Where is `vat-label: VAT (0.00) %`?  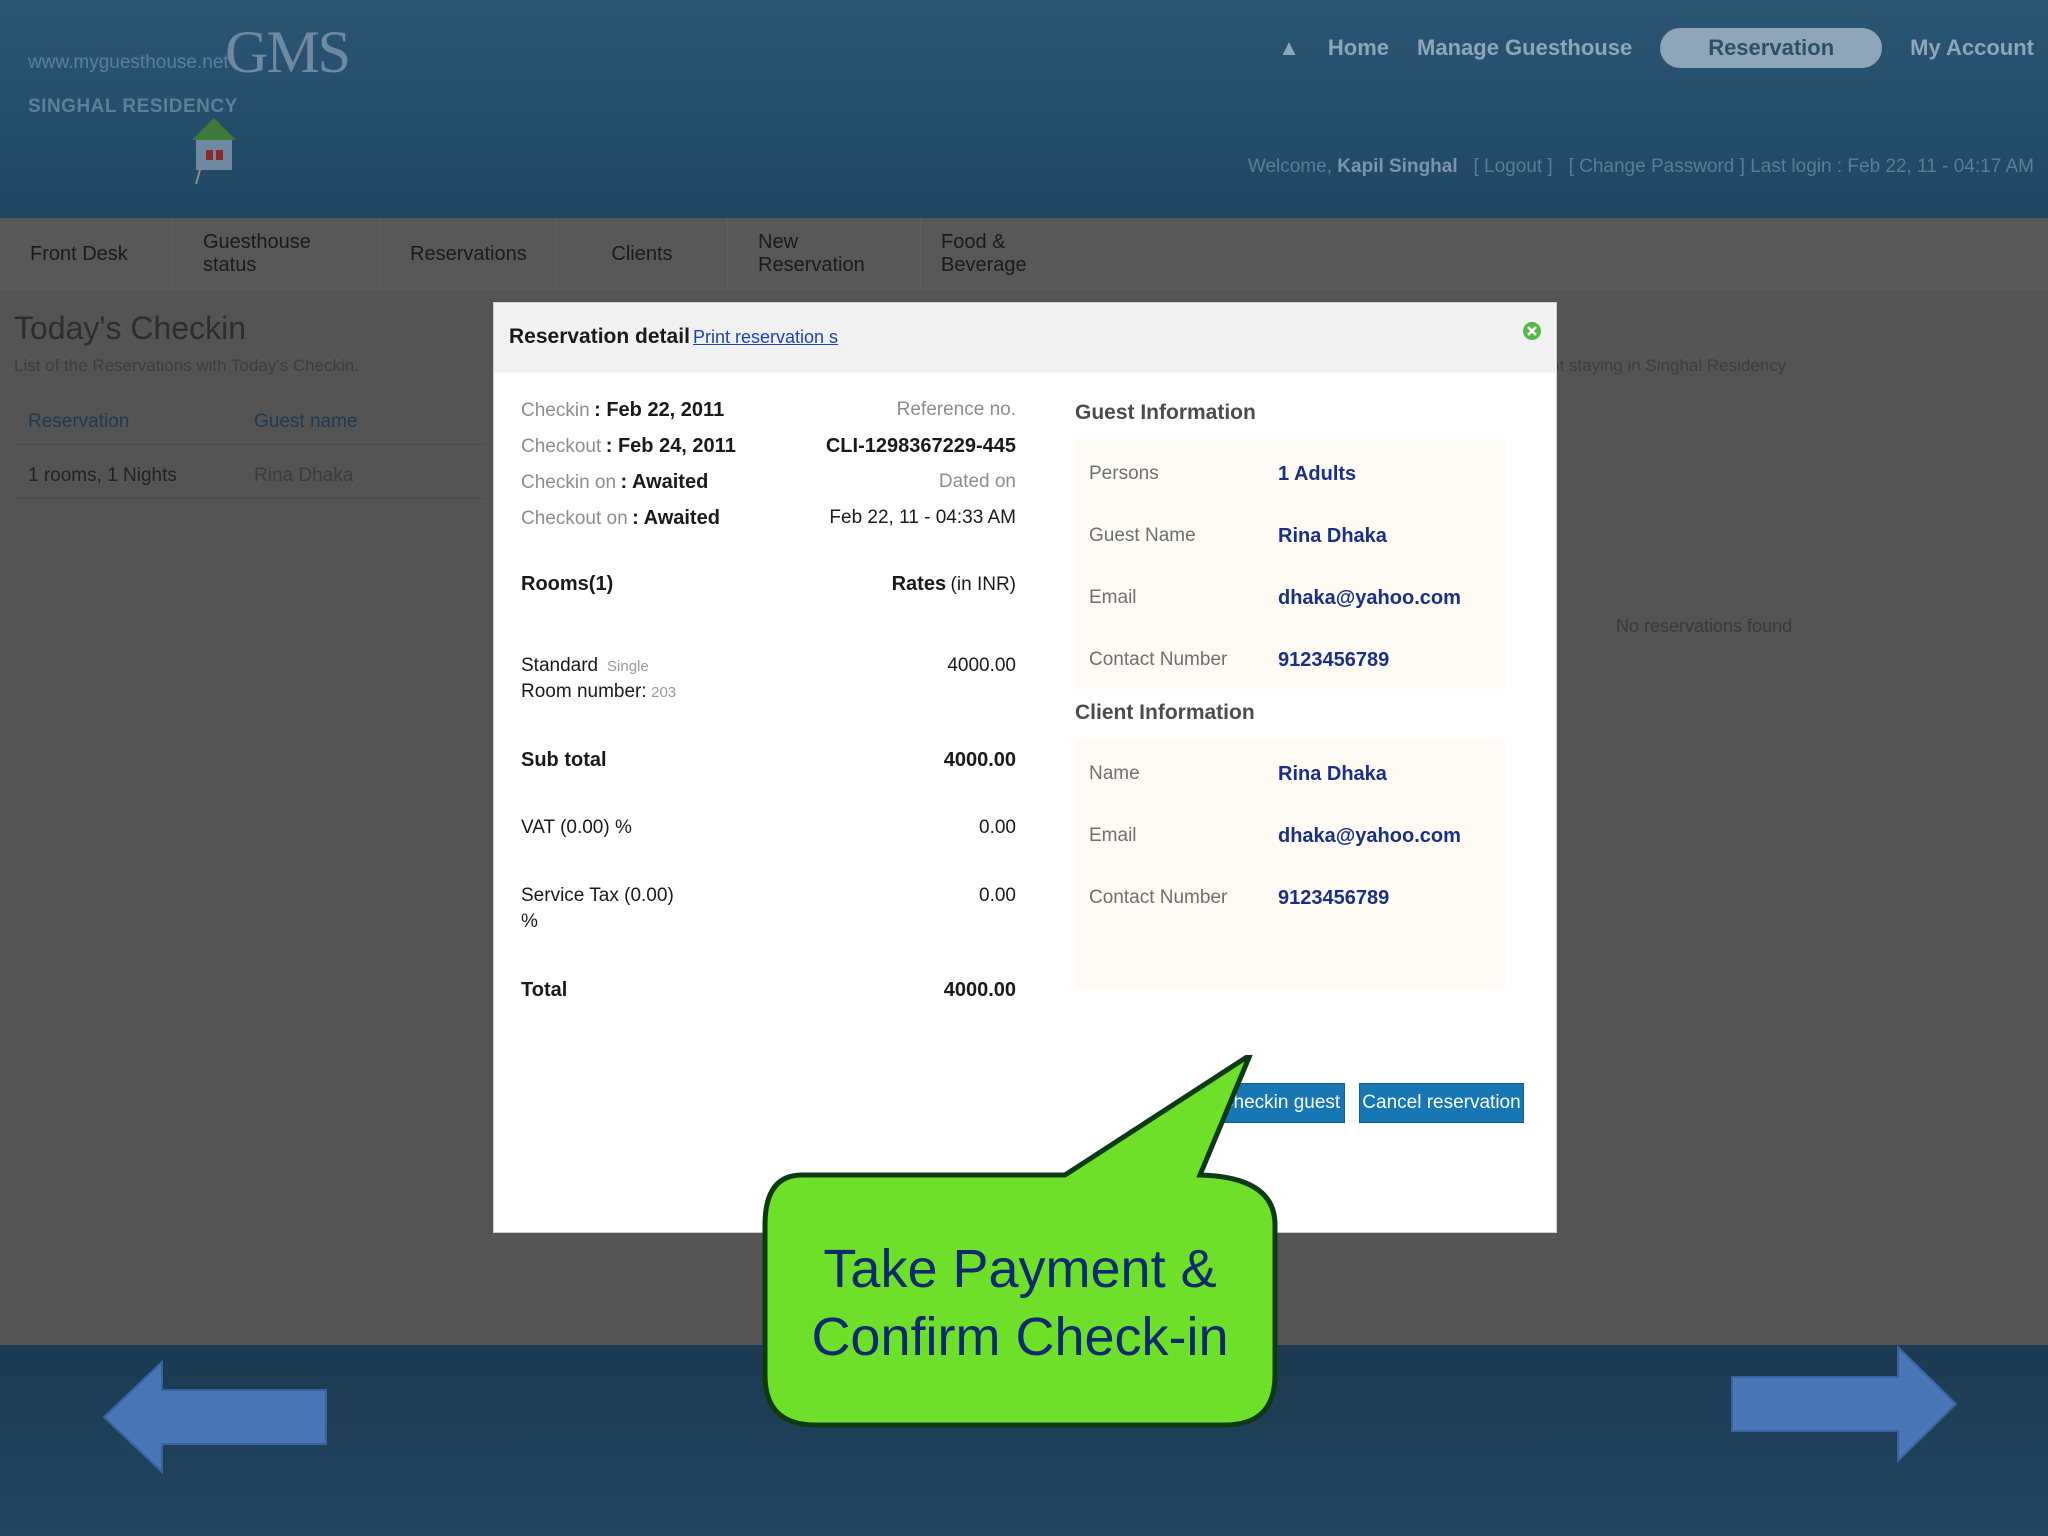 vat-label: VAT (0.00) % is located at coordinates (576, 827).